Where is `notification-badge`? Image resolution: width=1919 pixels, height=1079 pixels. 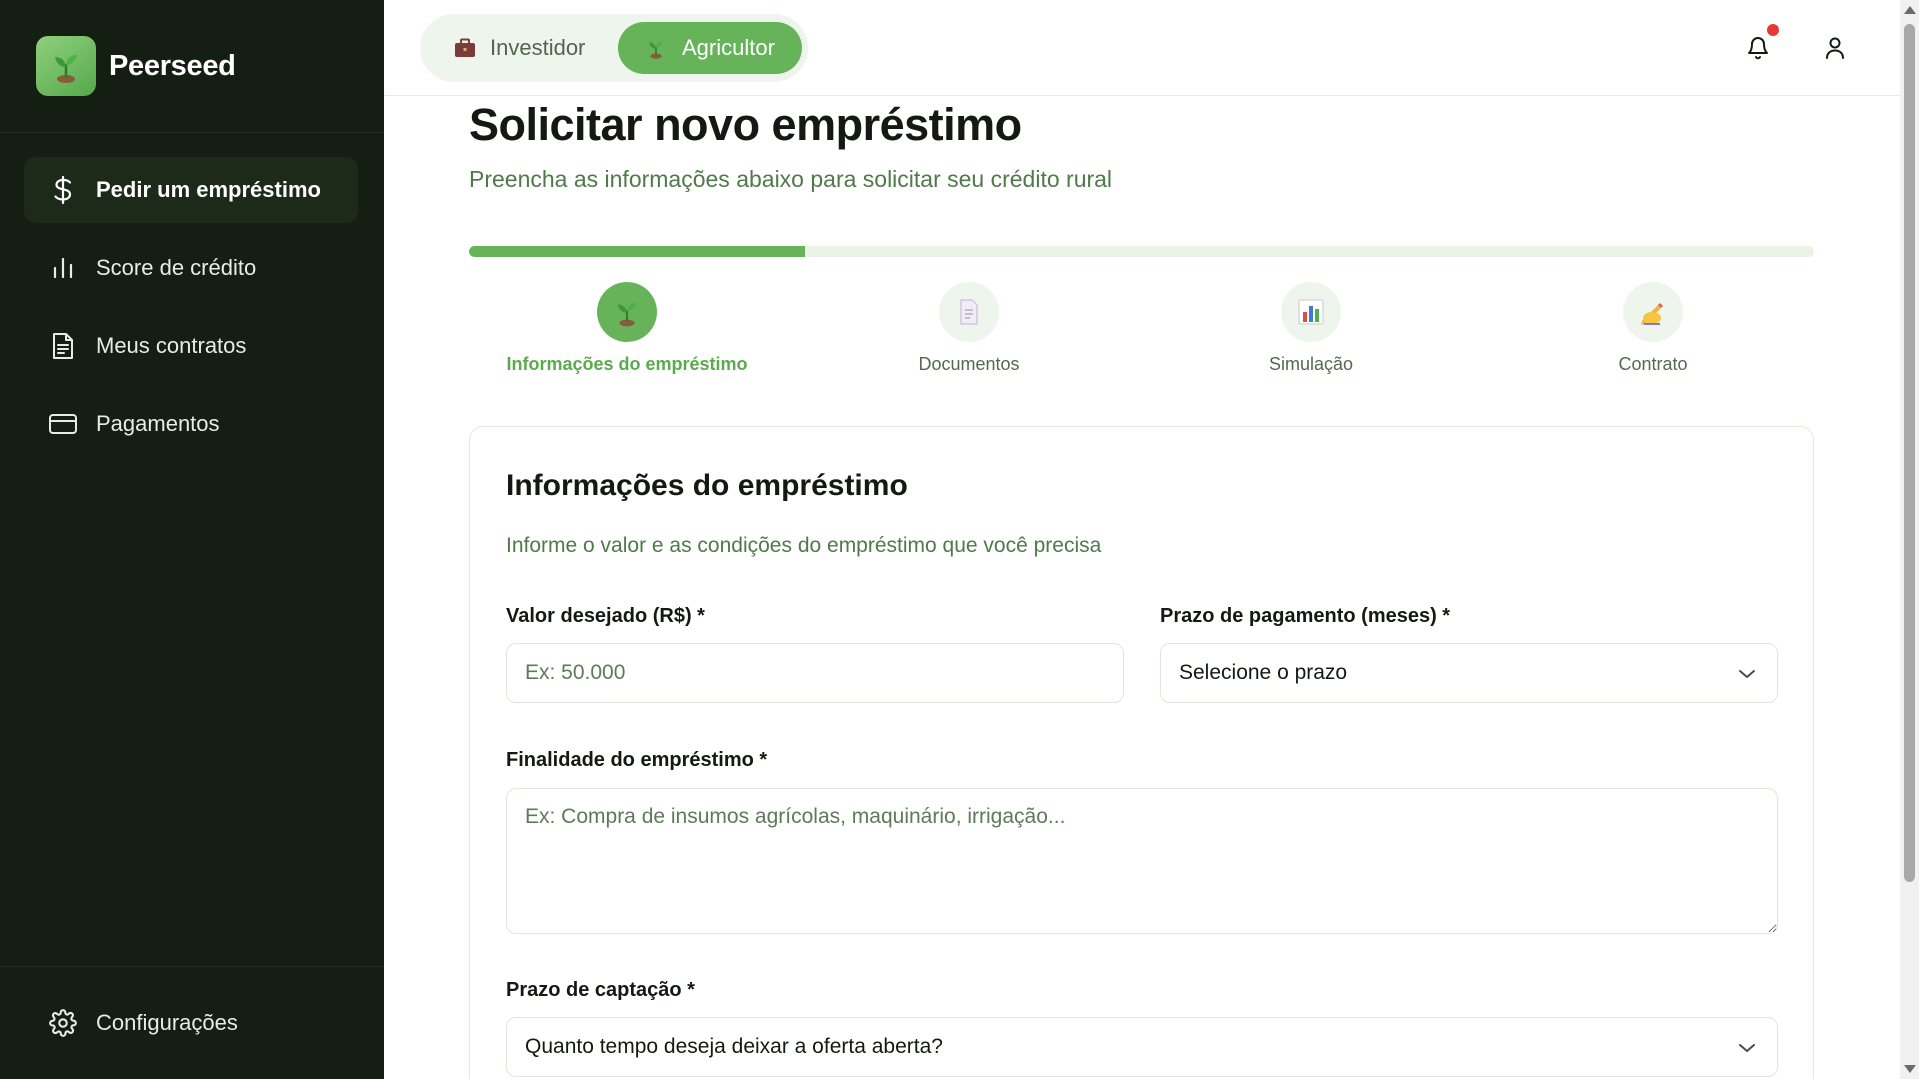
notification-badge is located at coordinates (1773, 30).